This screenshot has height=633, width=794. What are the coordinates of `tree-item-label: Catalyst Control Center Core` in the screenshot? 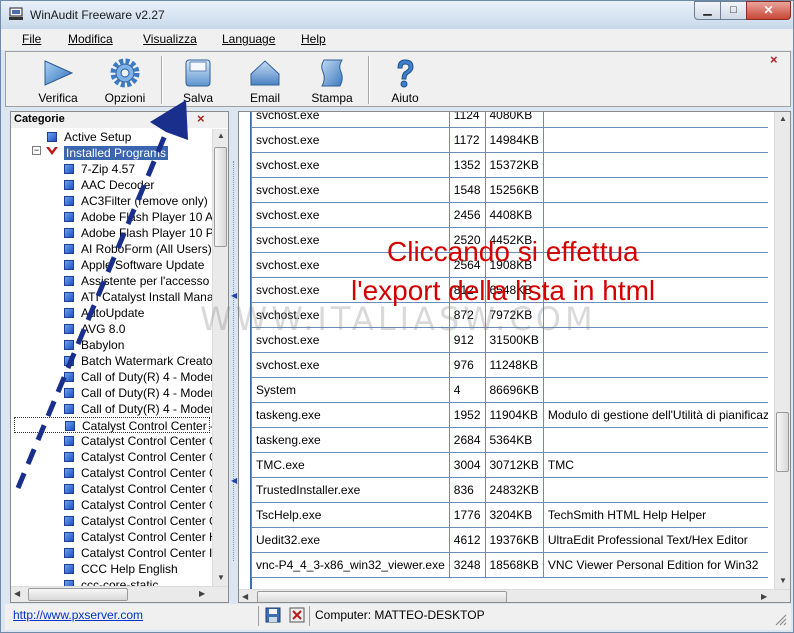 It's located at (146, 441).